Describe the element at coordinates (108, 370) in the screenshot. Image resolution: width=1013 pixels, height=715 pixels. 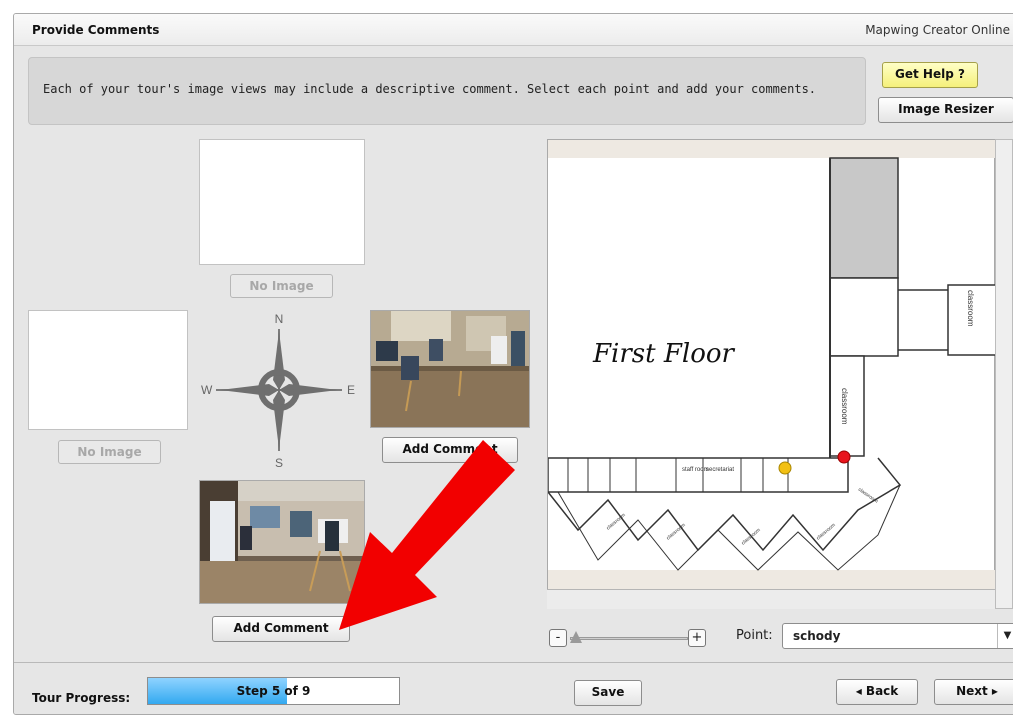
I see `west-image-slot` at that location.